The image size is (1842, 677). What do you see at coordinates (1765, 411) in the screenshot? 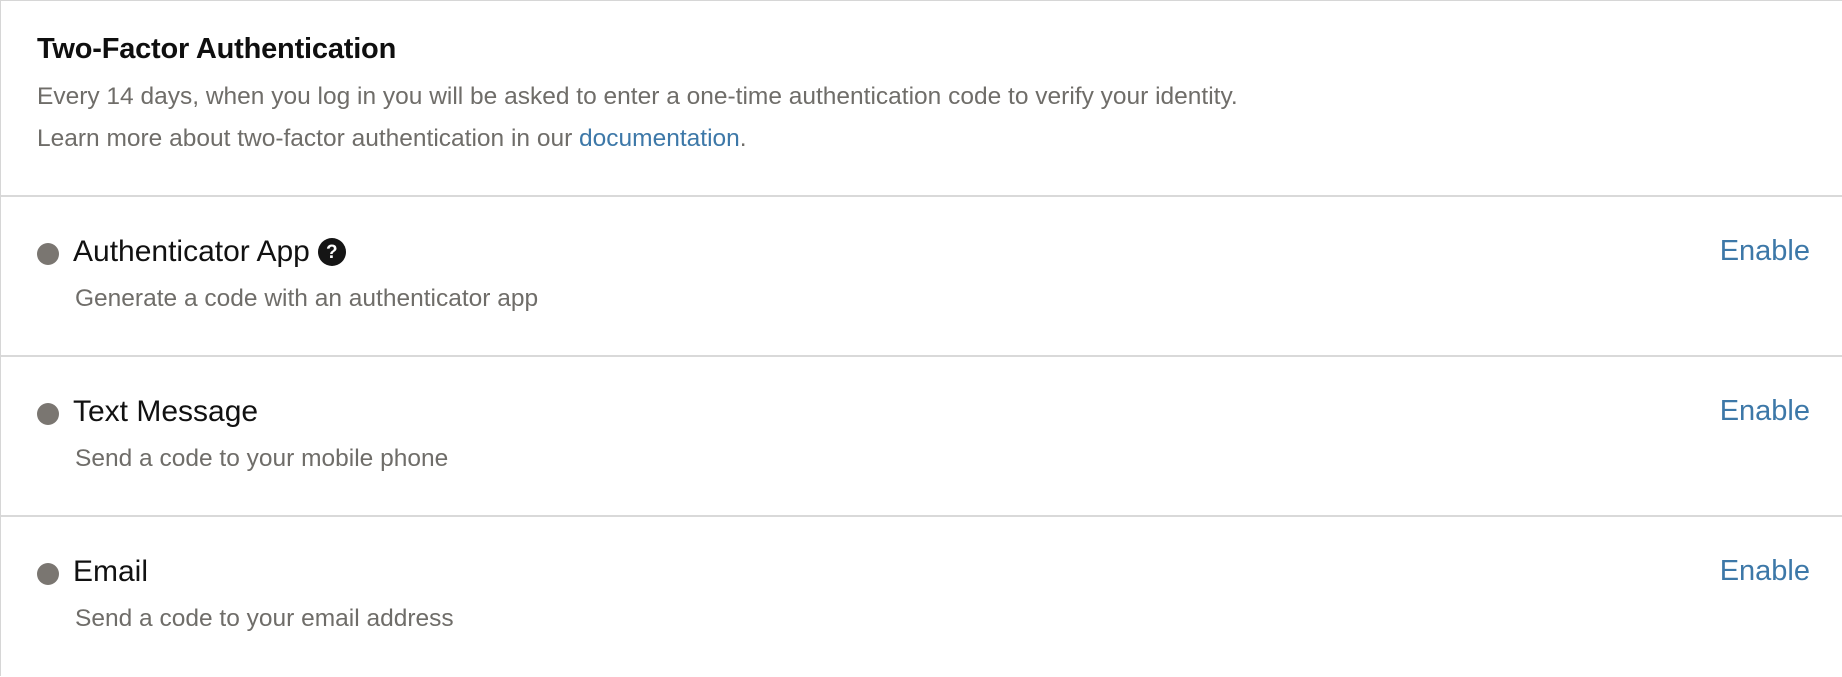
I see `enable-text-message-button: Enable` at bounding box center [1765, 411].